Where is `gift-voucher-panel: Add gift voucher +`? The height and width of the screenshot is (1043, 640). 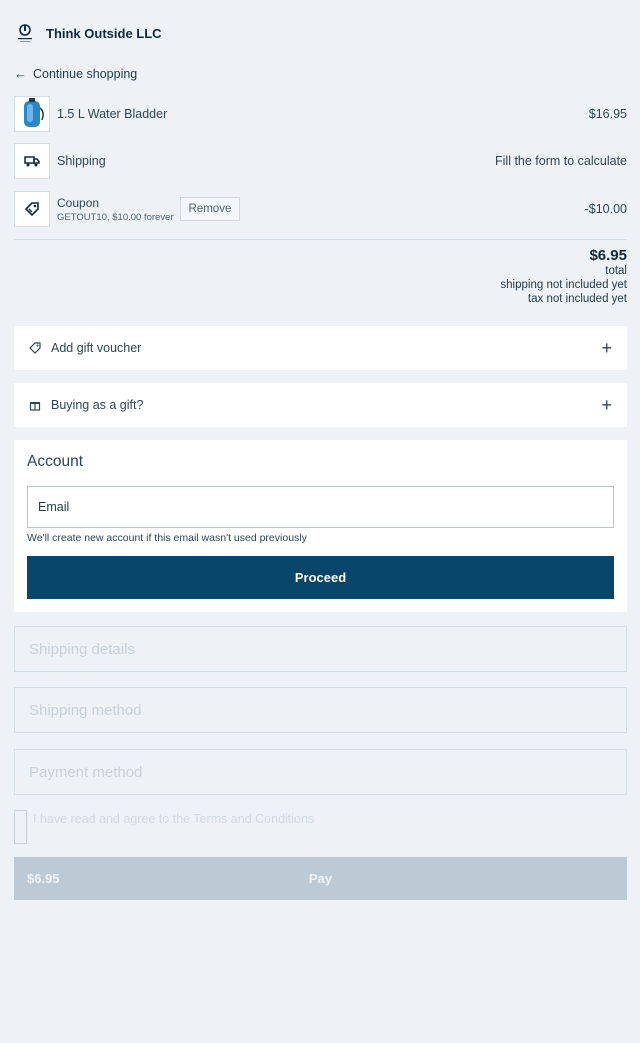
gift-voucher-panel: Add gift voucher + is located at coordinates (320, 348).